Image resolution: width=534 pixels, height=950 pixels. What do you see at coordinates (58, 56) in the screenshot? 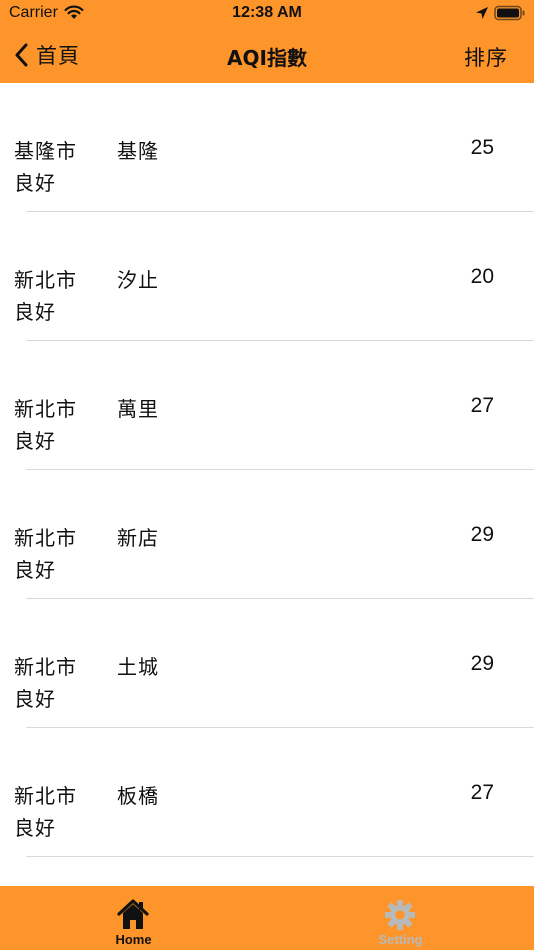
I see `back-button-label: 首頁` at bounding box center [58, 56].